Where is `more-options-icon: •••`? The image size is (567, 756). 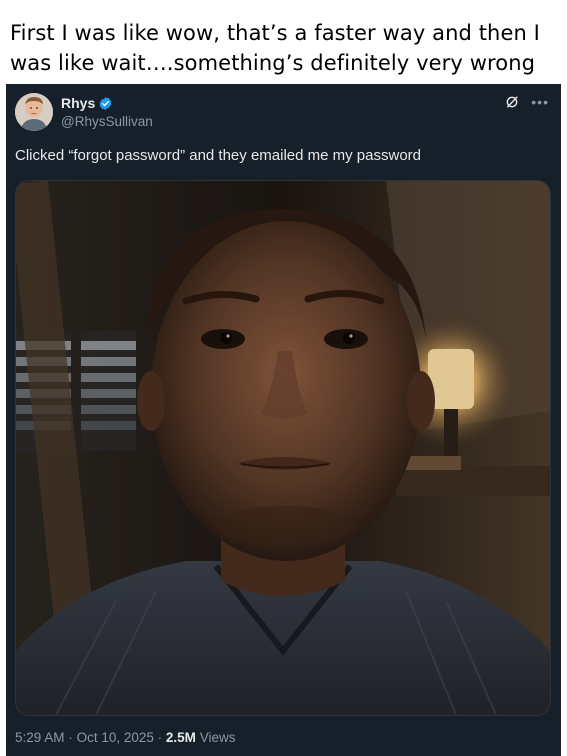
more-options-icon: ••• is located at coordinates (540, 102).